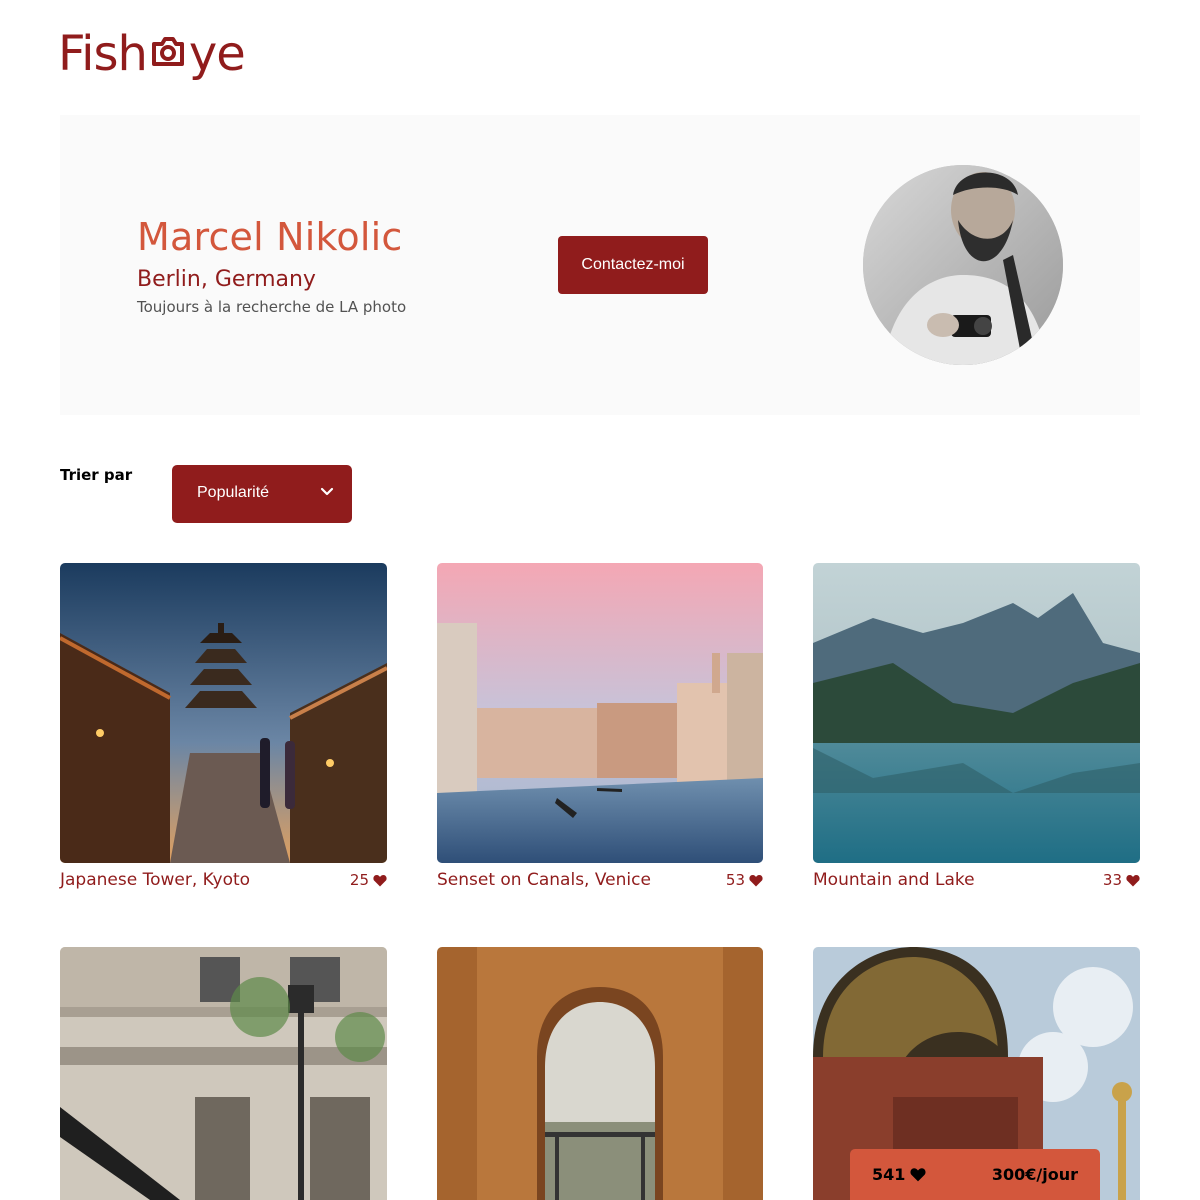  I want to click on like-button: 33, so click(1121, 880).